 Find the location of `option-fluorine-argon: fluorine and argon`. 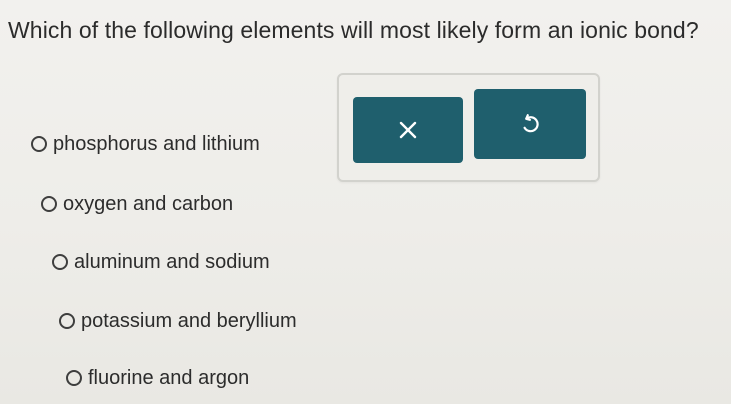

option-fluorine-argon: fluorine and argon is located at coordinates (157, 378).